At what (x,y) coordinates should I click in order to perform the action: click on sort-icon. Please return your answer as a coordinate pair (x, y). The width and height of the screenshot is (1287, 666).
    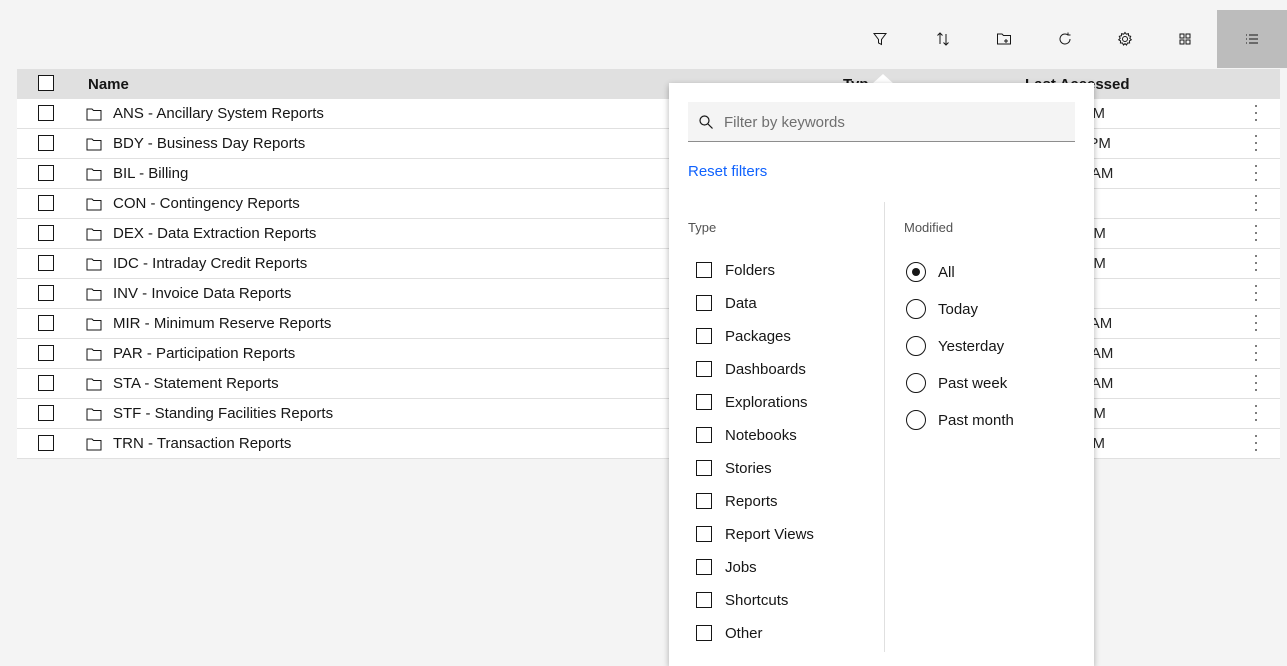
    Looking at the image, I should click on (943, 39).